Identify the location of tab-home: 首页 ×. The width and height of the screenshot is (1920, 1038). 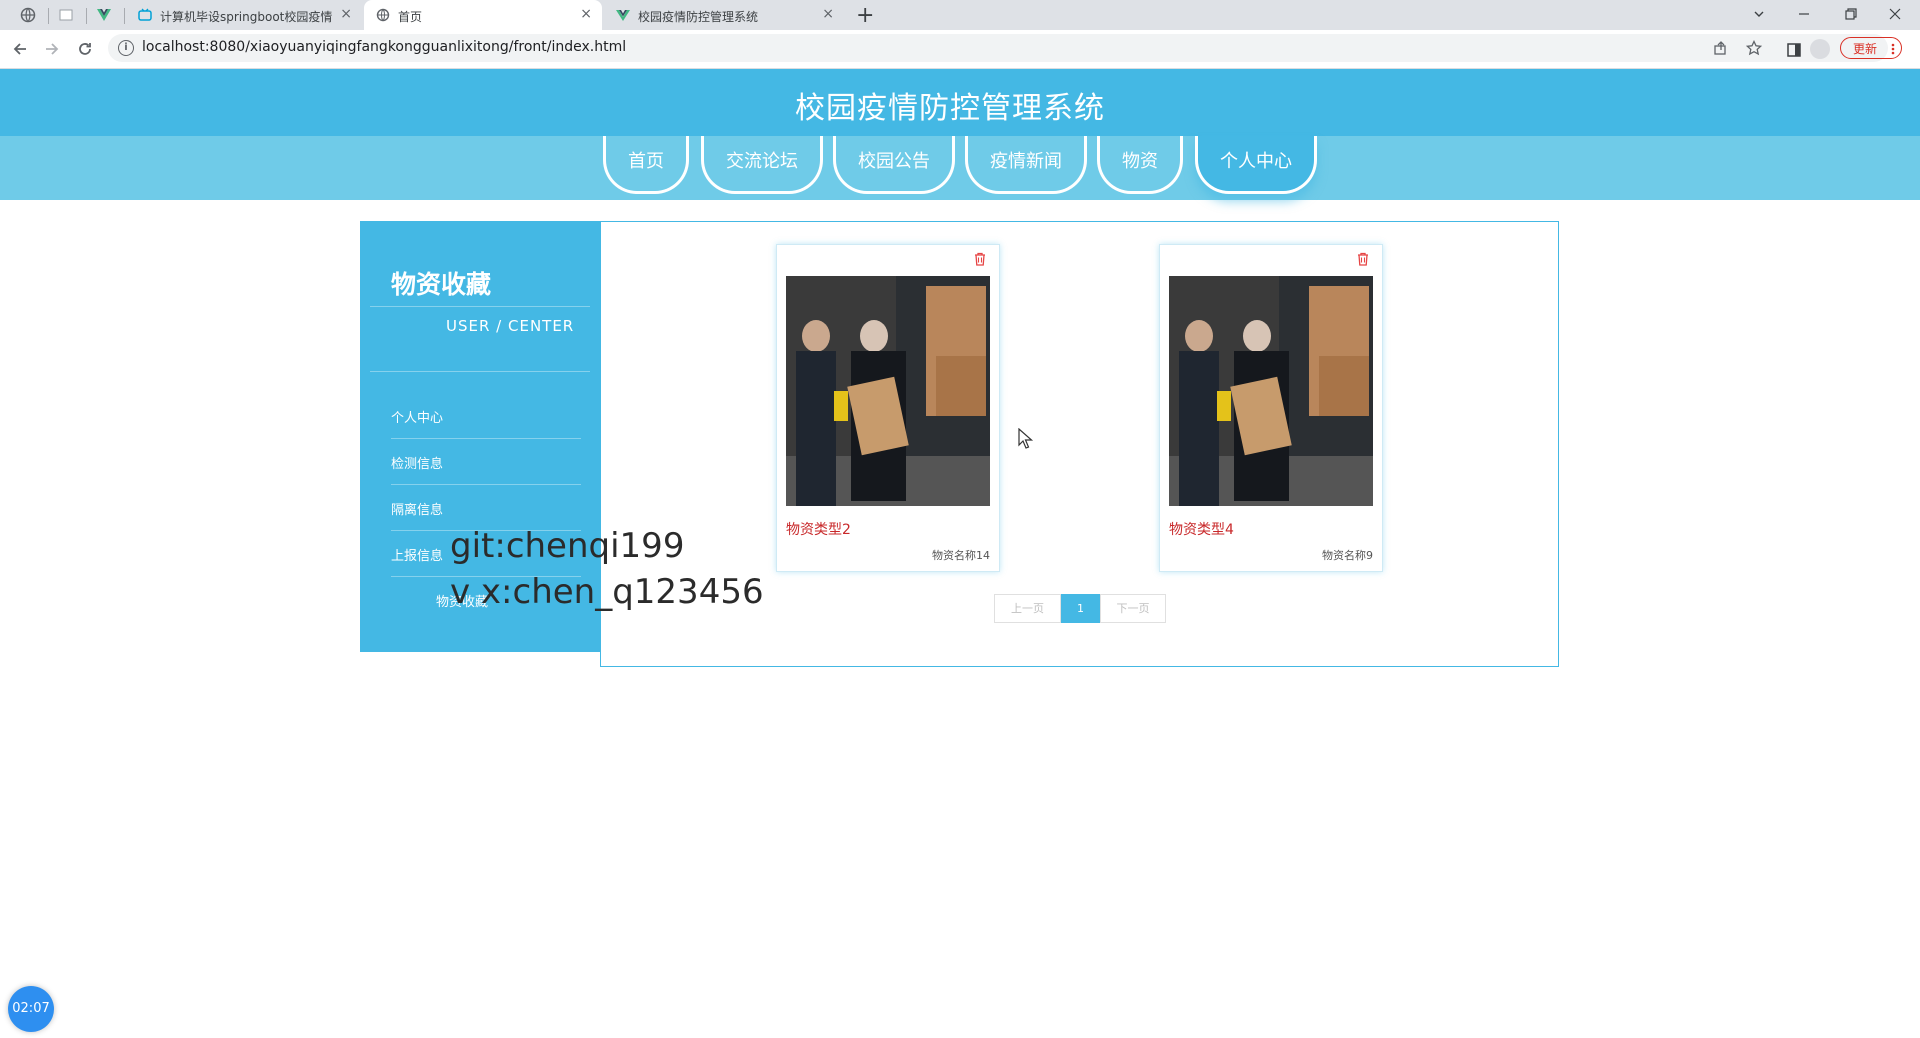
(483, 15).